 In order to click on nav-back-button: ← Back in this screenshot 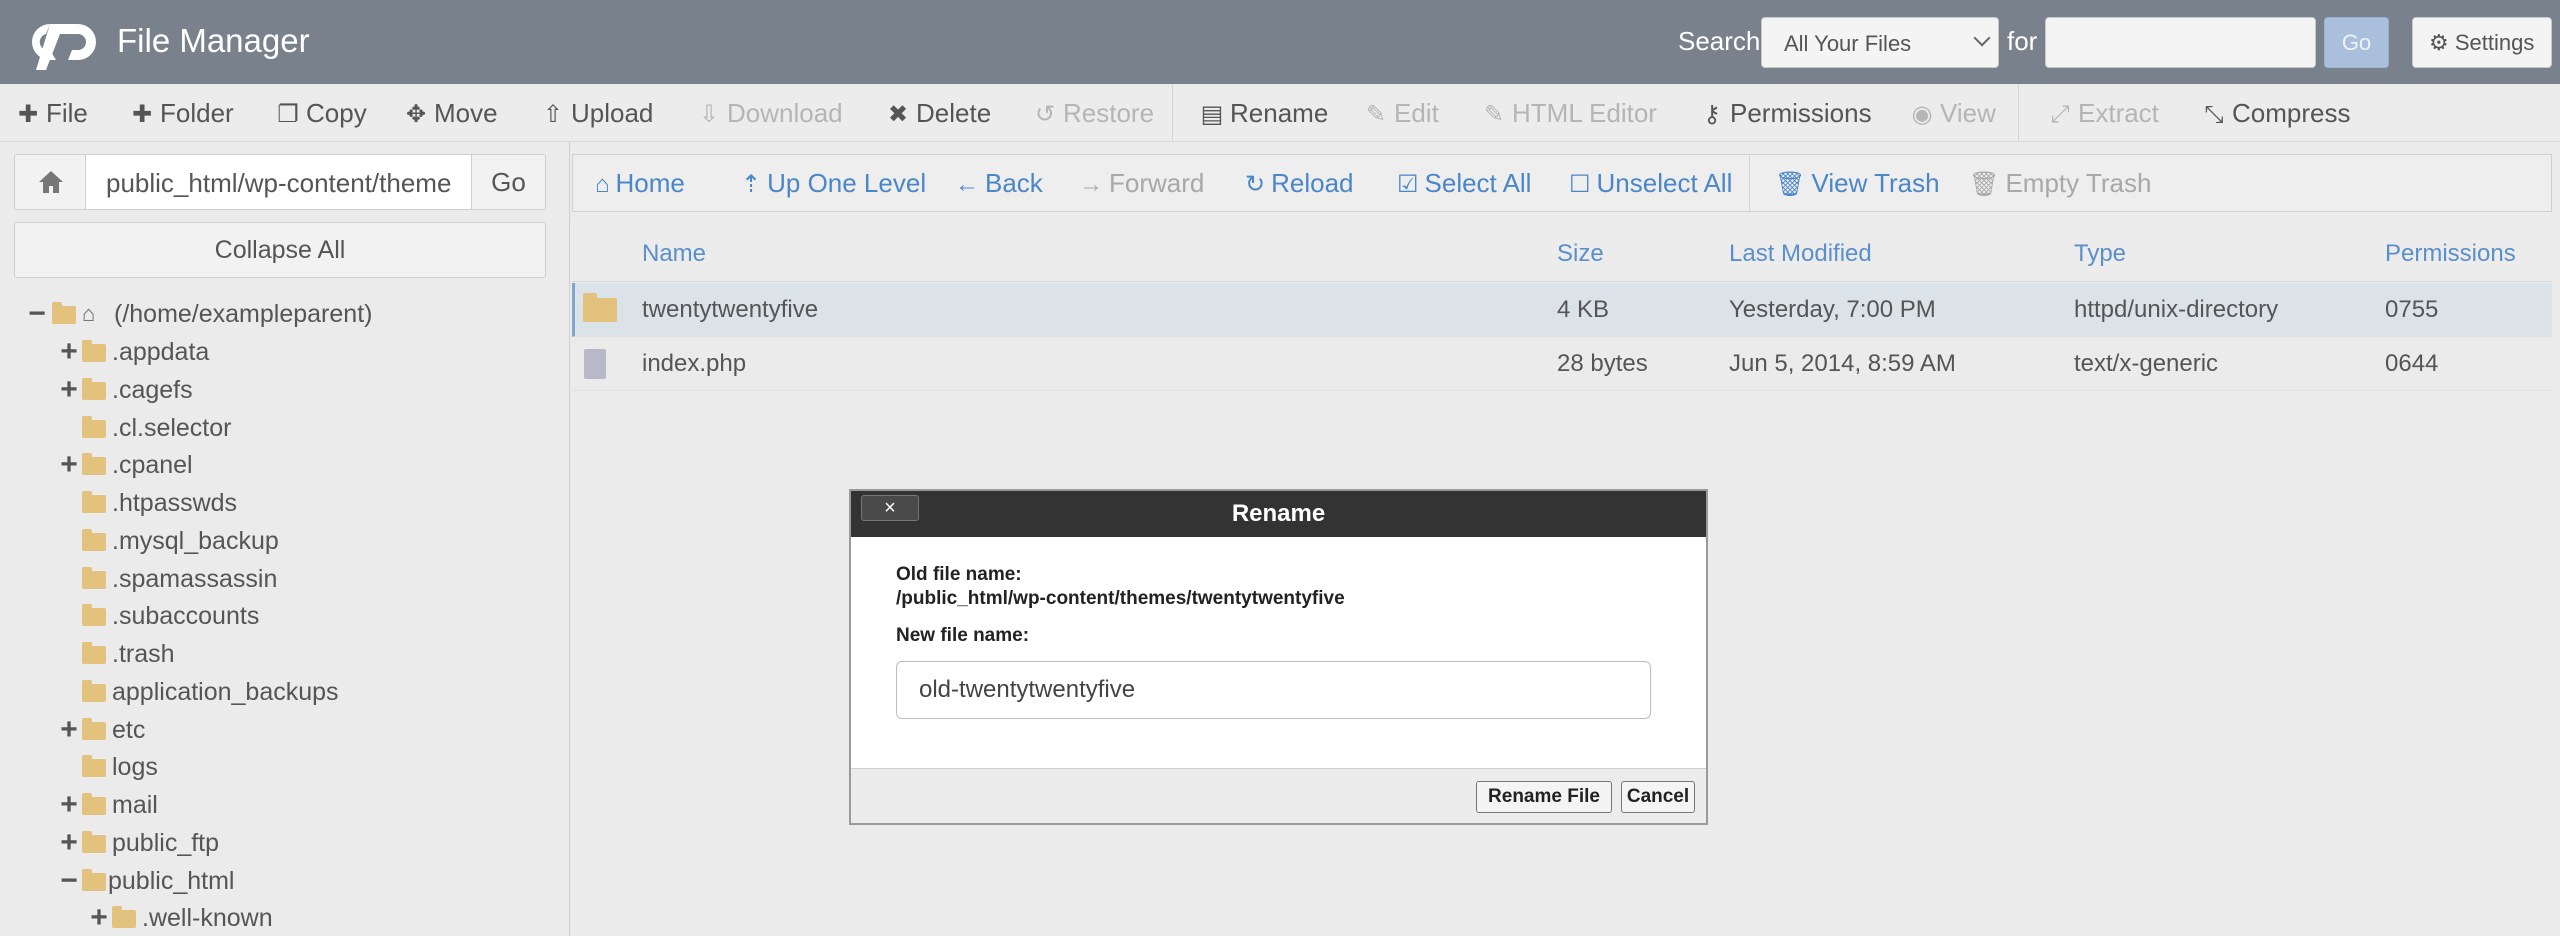, I will do `click(999, 183)`.